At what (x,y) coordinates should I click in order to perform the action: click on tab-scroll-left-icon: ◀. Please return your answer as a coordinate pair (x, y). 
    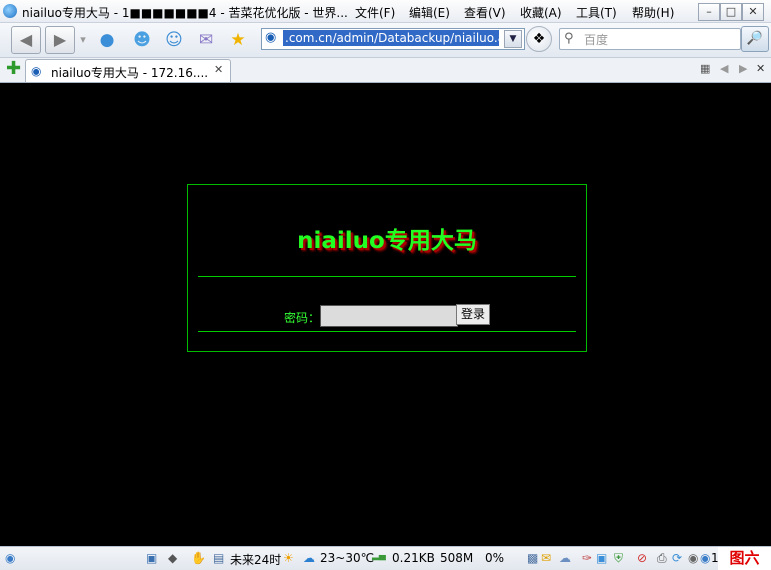
    Looking at the image, I should click on (724, 68).